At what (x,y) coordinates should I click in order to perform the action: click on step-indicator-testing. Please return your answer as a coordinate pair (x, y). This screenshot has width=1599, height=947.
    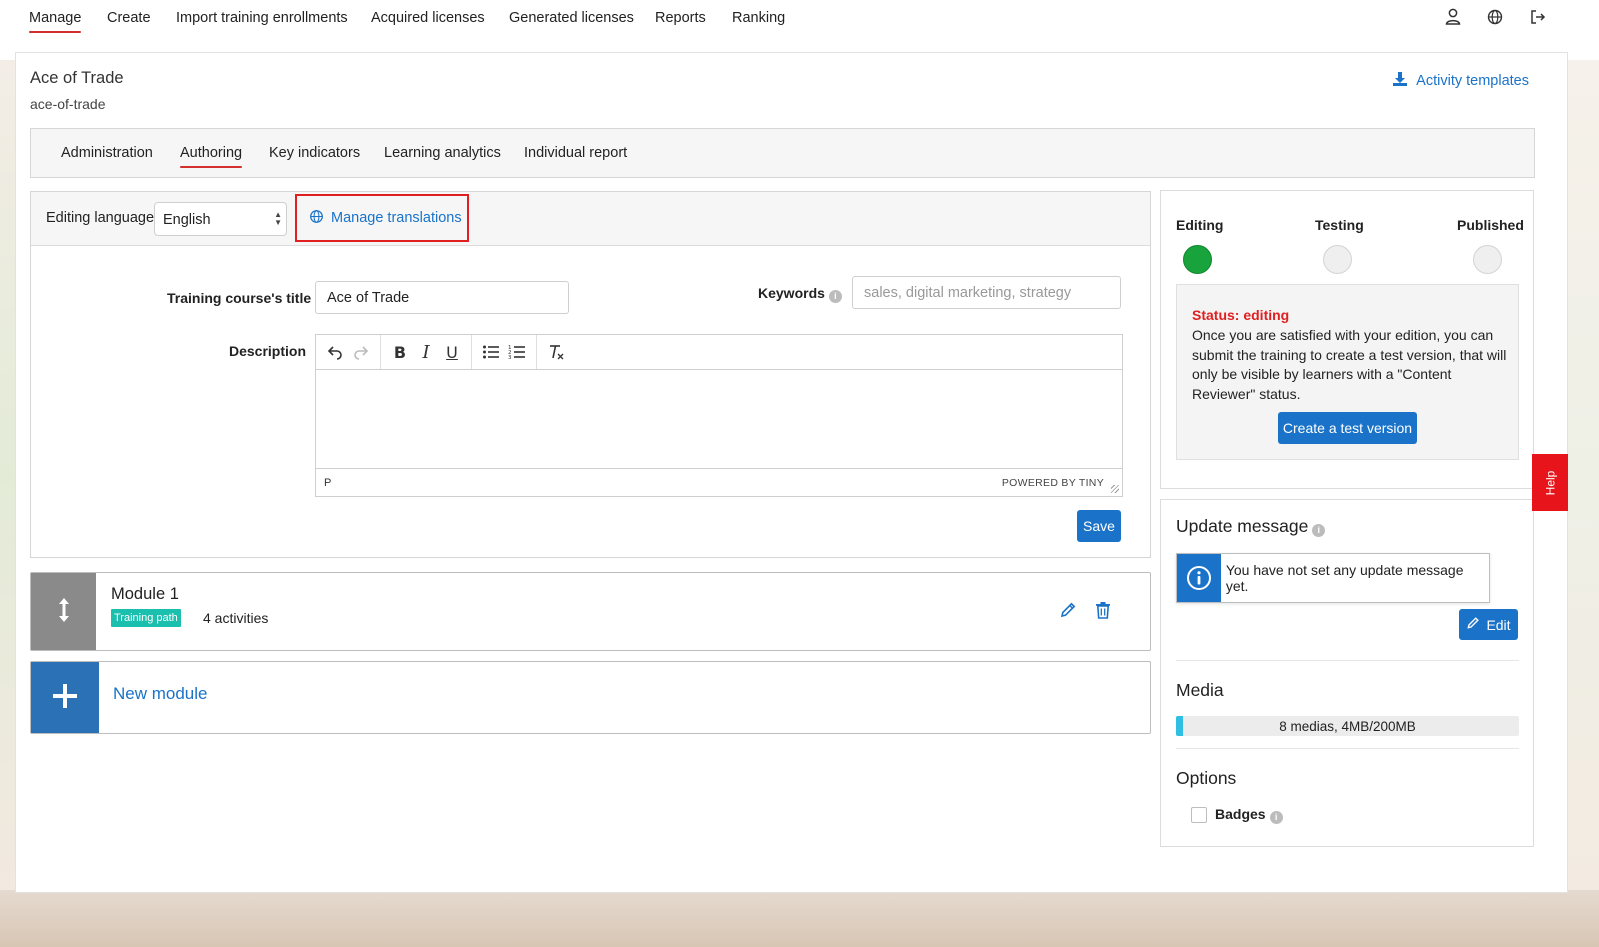
    Looking at the image, I should click on (1337, 259).